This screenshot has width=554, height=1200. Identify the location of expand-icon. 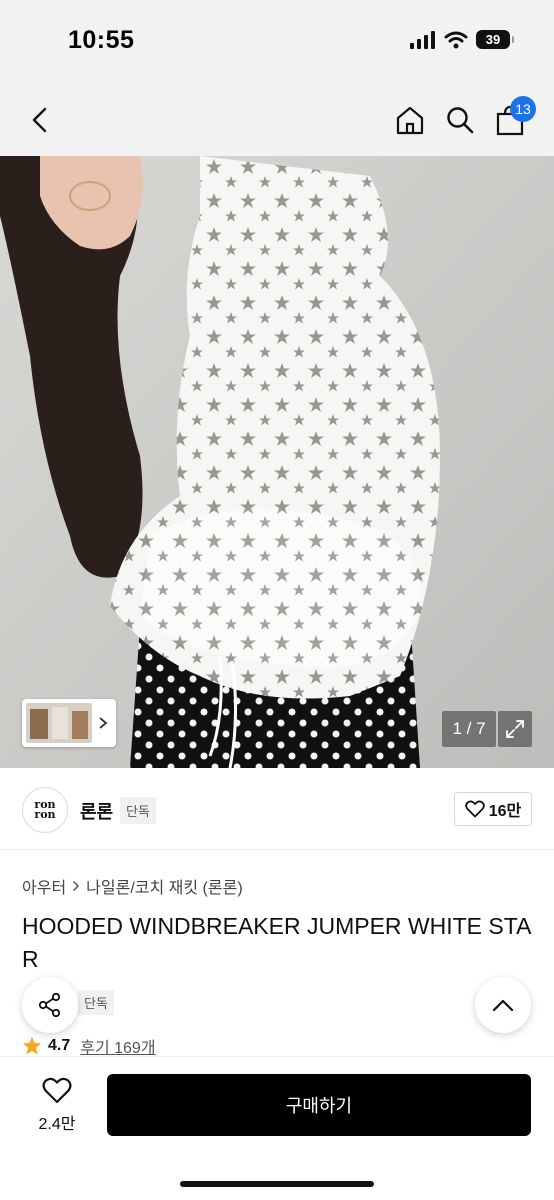
(515, 729).